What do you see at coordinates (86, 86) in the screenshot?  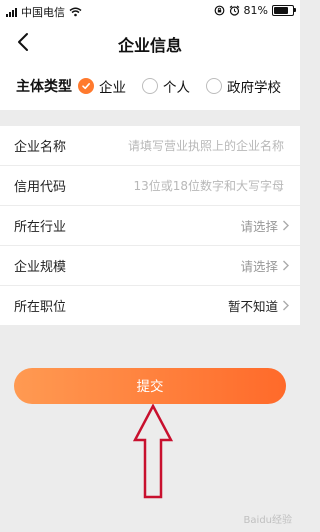 I see `check-icon` at bounding box center [86, 86].